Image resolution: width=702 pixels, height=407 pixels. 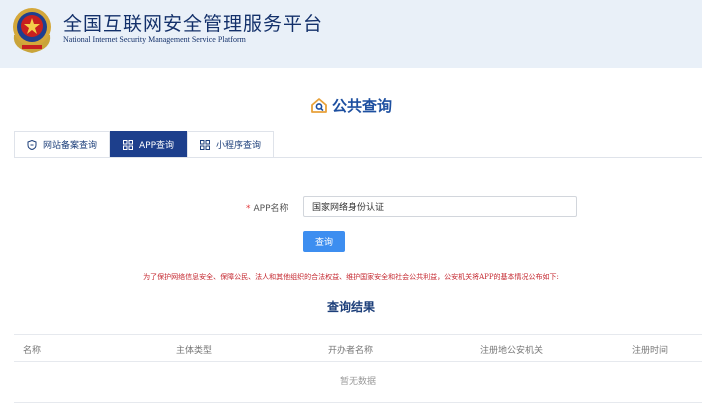 I want to click on column-header-police: 注册地公安机关, so click(x=512, y=351).